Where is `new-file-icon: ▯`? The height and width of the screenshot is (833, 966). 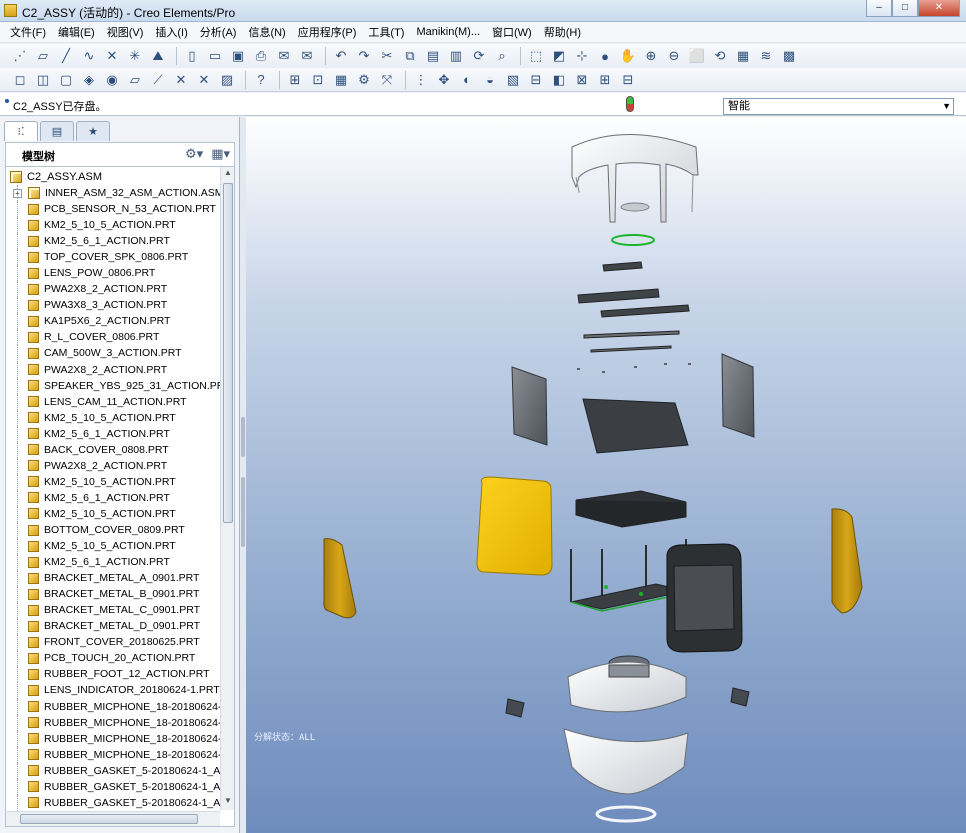 new-file-icon: ▯ is located at coordinates (192, 56).